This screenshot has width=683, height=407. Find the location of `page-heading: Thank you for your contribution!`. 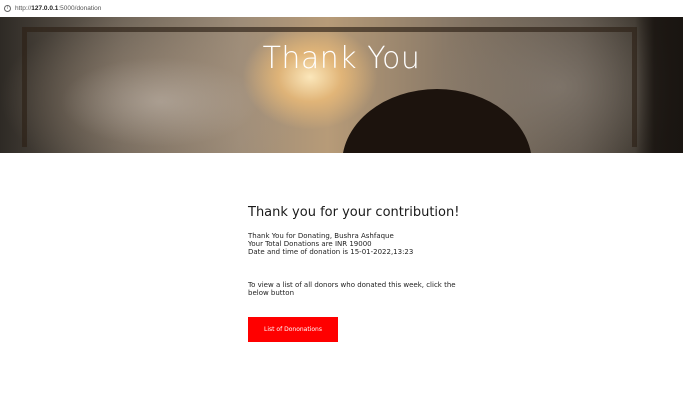

page-heading: Thank you for your contribution! is located at coordinates (354, 212).